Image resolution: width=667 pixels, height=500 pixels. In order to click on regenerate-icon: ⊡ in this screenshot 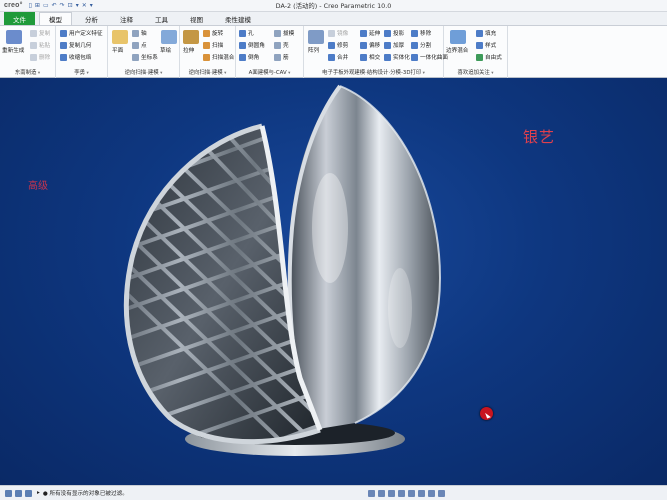, I will do `click(70, 5)`.